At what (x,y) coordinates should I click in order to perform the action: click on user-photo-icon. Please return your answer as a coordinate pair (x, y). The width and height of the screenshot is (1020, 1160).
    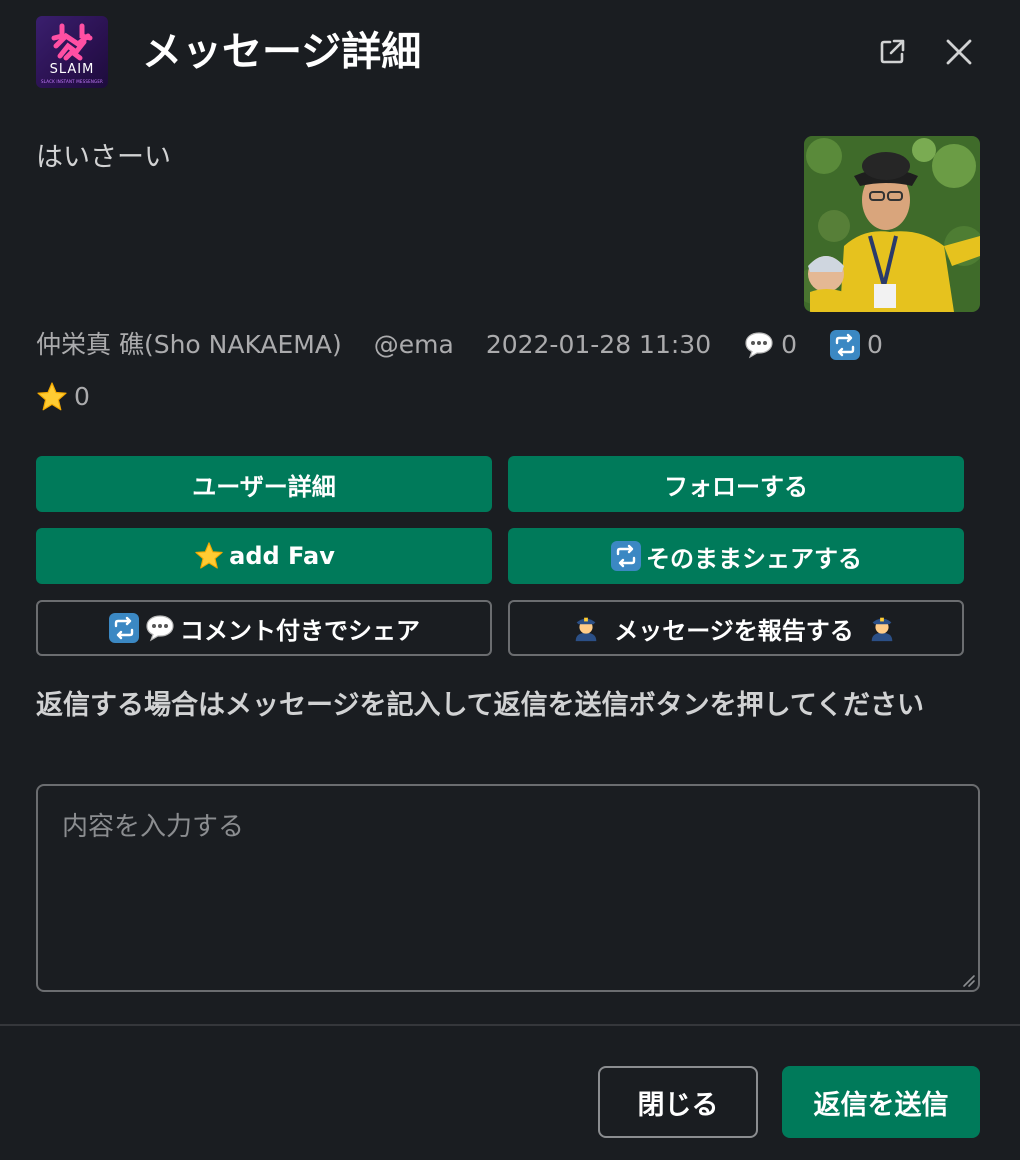
    Looking at the image, I should click on (892, 224).